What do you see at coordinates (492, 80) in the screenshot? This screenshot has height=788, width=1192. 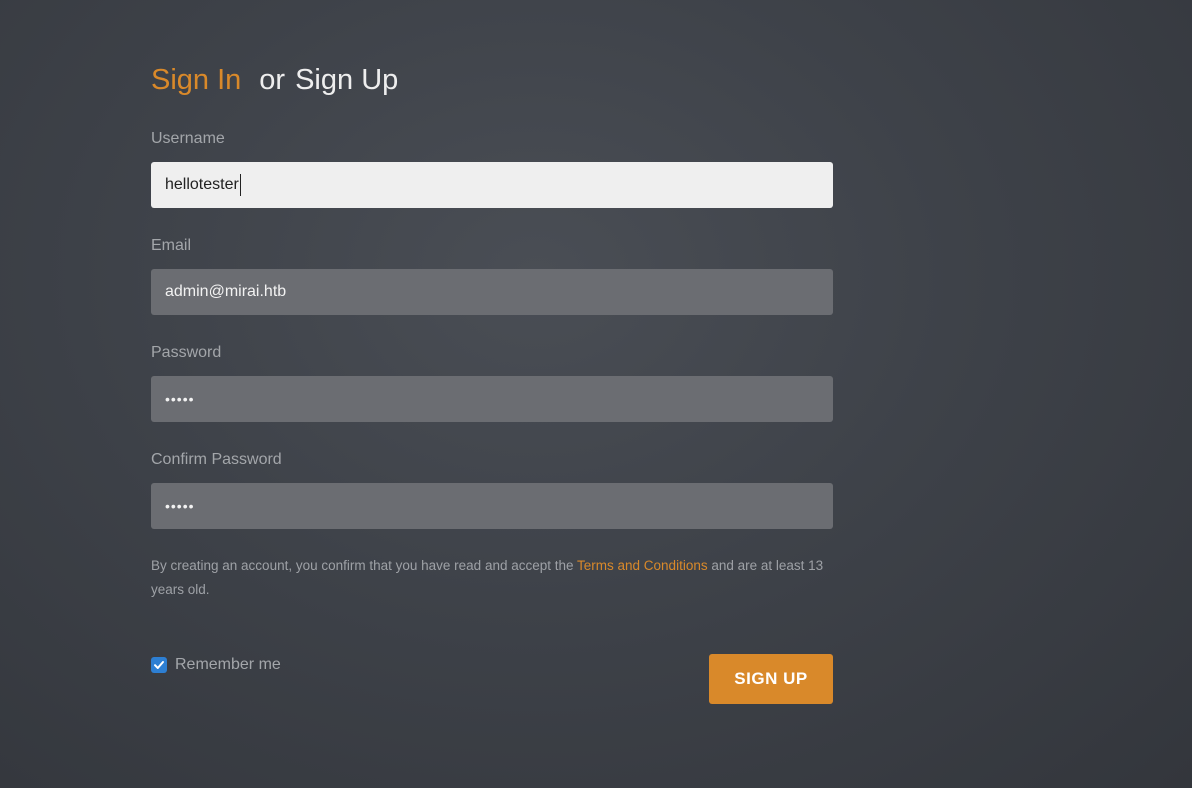 I see `form-heading: Sign In or Sign Up` at bounding box center [492, 80].